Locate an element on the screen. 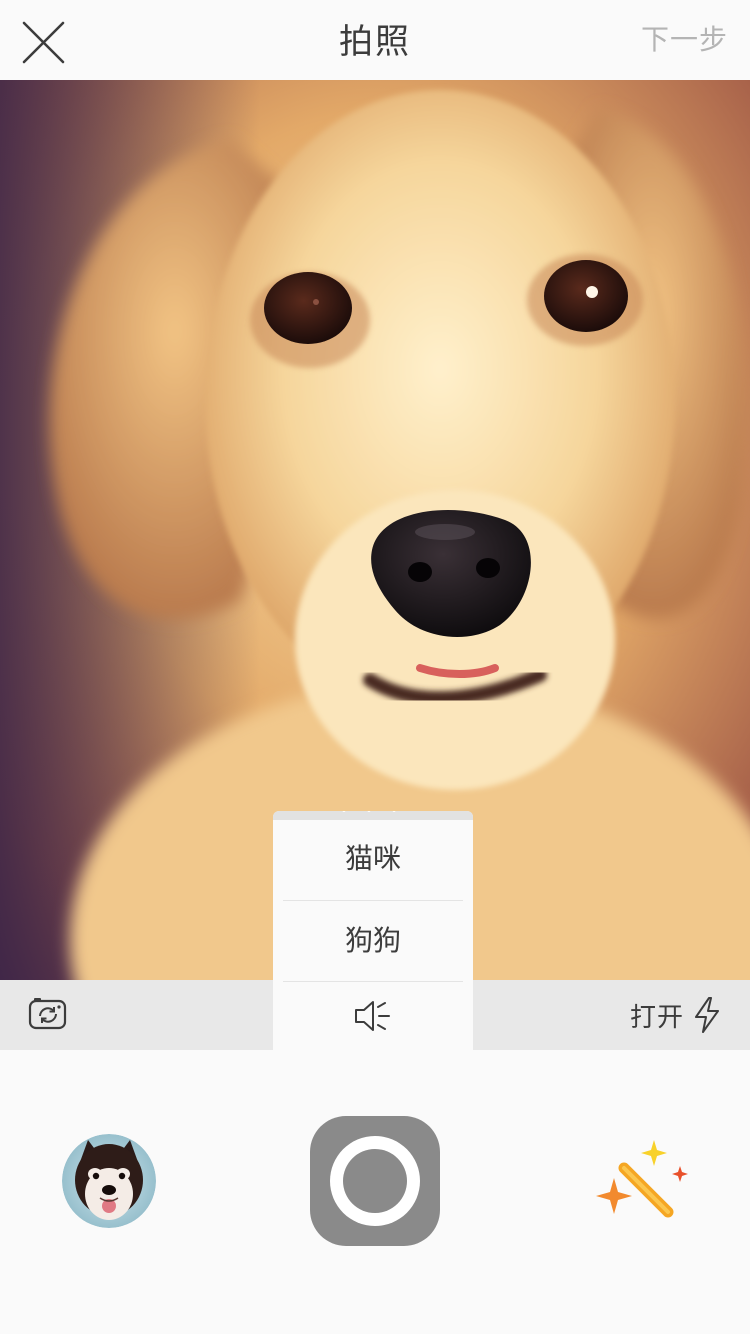 Image resolution: width=750 pixels, height=1334 pixels. flash-icon is located at coordinates (707, 1015).